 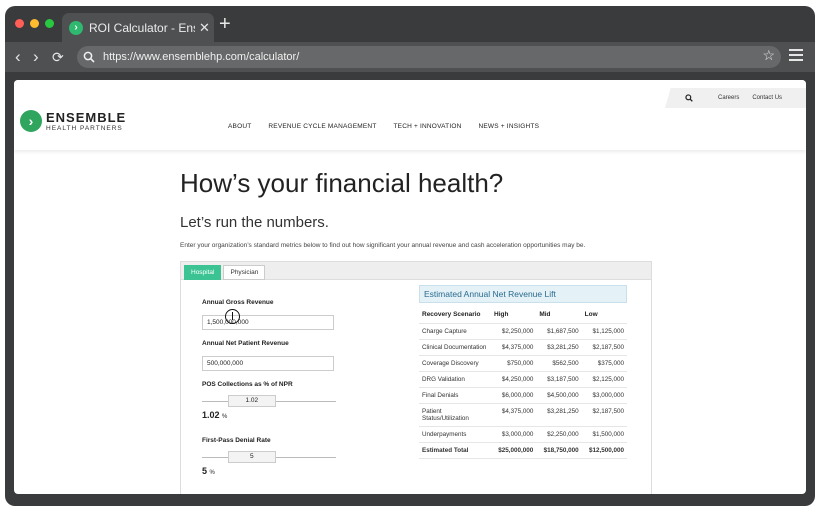 I want to click on tab-title: ROI Calculator - Ense, so click(x=142, y=27).